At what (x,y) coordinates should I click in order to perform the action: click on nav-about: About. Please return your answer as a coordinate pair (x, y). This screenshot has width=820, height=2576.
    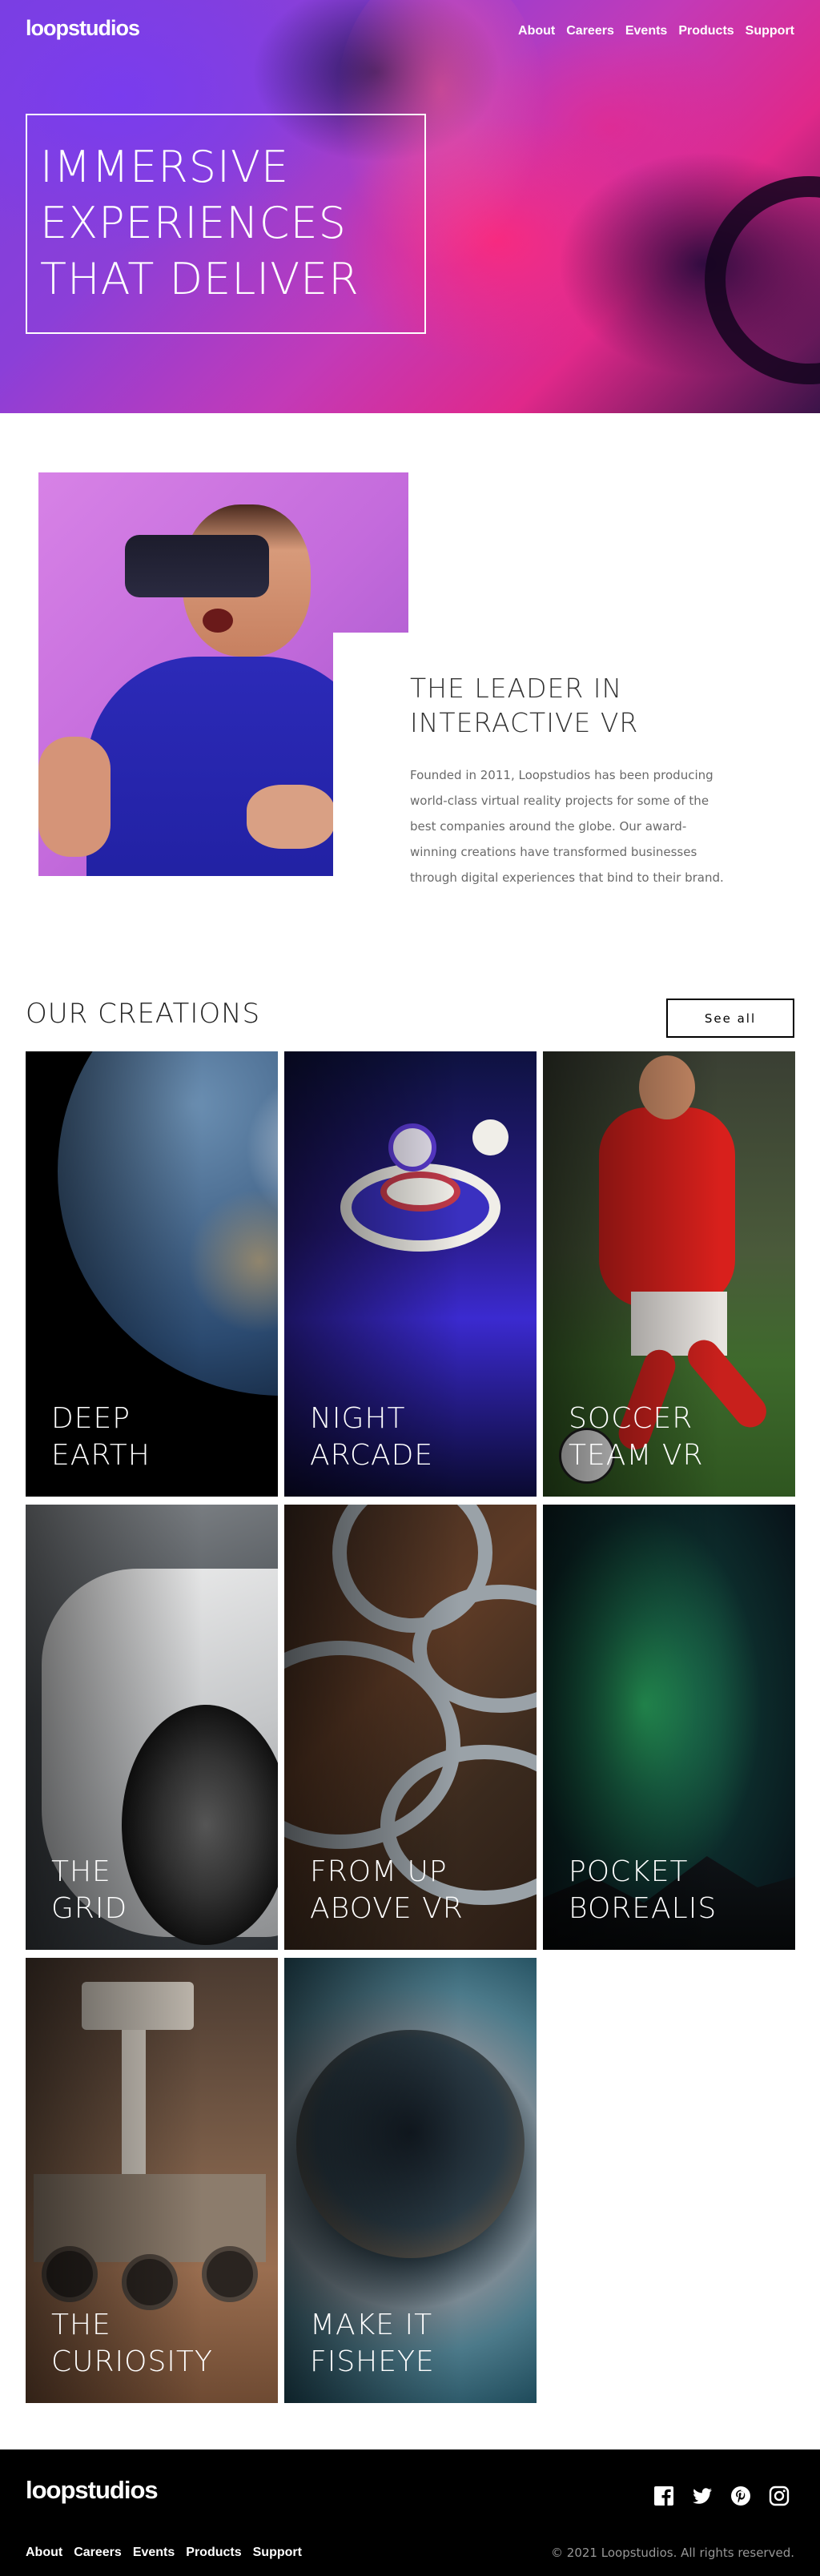
    Looking at the image, I should click on (536, 31).